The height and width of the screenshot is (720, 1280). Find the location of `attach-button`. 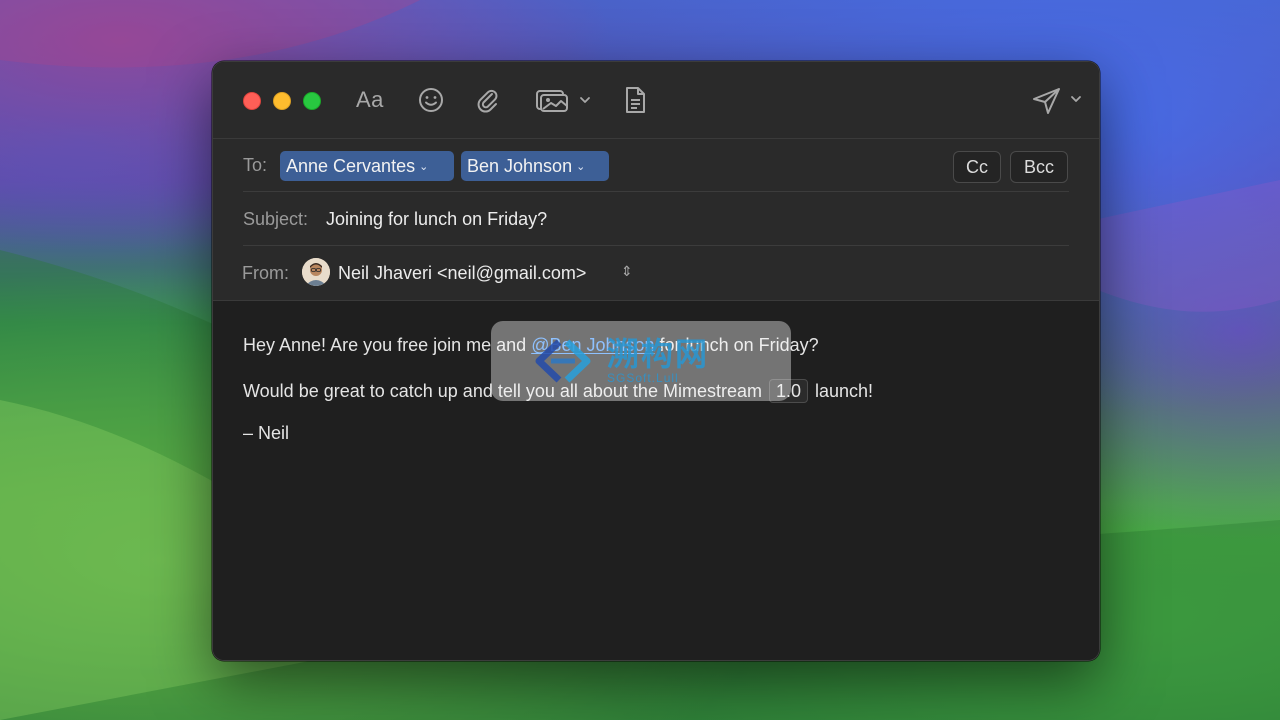

attach-button is located at coordinates (487, 100).